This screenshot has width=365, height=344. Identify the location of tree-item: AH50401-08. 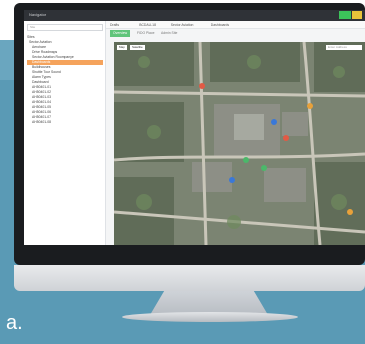
(65, 122).